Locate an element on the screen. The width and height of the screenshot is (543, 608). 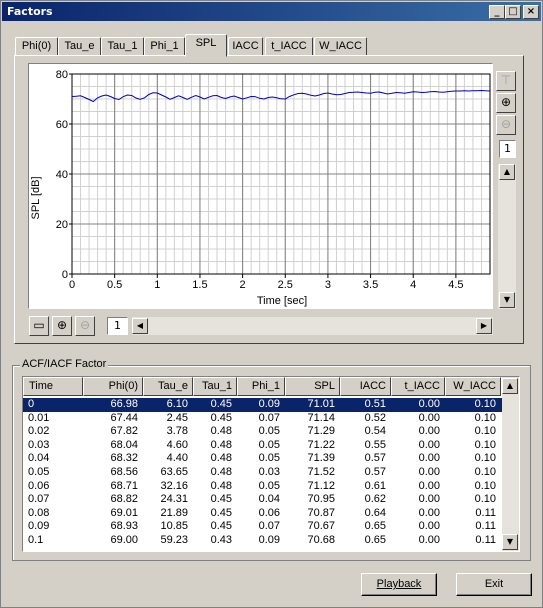
cell-phi-1: 0.03 is located at coordinates (269, 472).